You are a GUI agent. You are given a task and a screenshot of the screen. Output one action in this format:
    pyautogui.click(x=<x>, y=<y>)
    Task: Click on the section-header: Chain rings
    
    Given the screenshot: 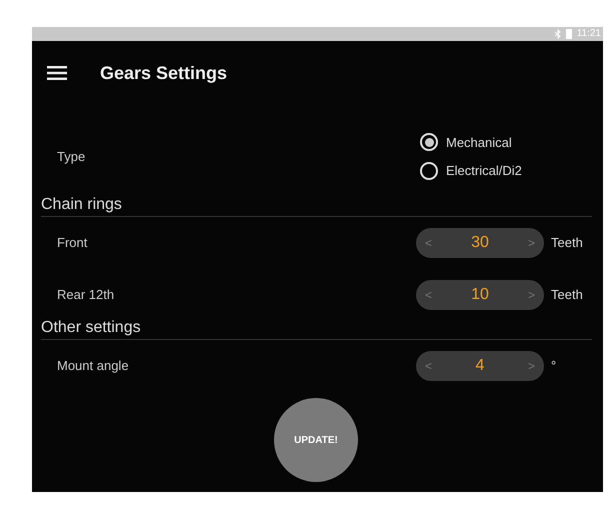 What is the action you would take?
    pyautogui.click(x=316, y=205)
    